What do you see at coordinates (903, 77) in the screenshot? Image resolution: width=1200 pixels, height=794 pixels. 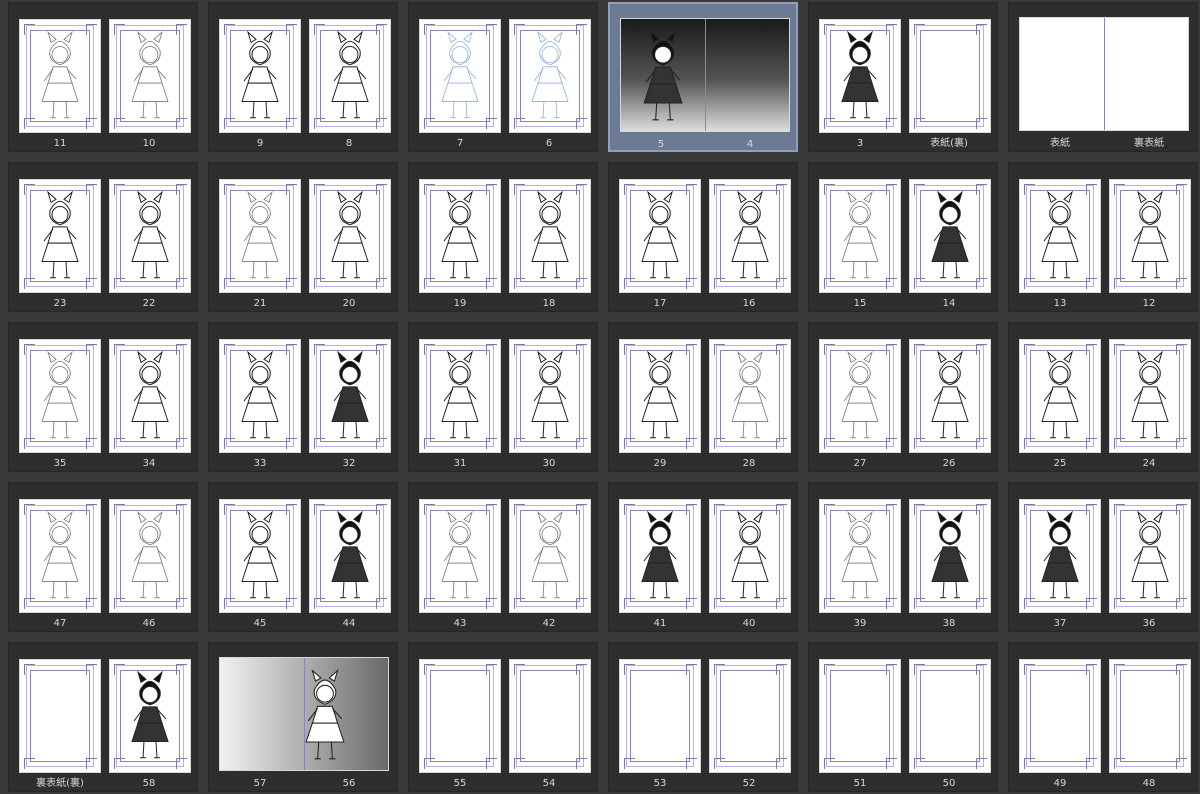 I see `spread-tile: 3 表紙(裏)` at bounding box center [903, 77].